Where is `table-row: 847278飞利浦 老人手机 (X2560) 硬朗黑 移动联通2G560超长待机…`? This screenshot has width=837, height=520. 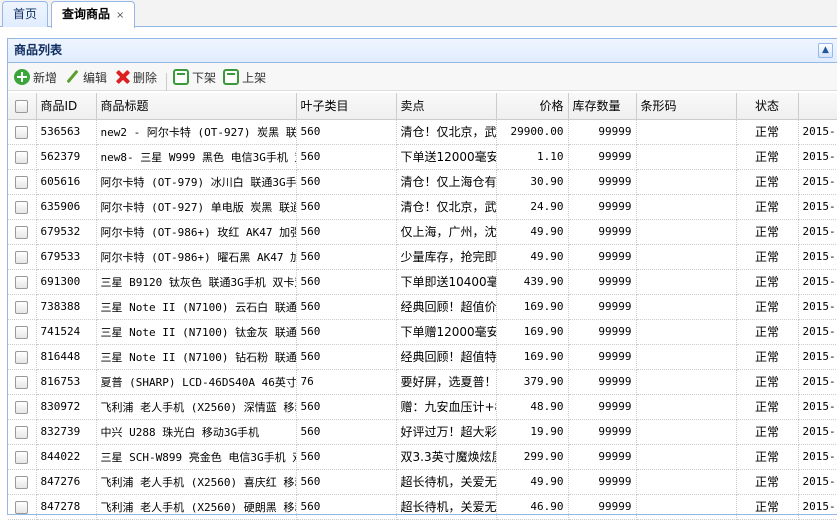
table-row: 847278飞利浦 老人手机 (X2560) 硬朗黑 移动联通2G560超长待机… is located at coordinates (422, 507).